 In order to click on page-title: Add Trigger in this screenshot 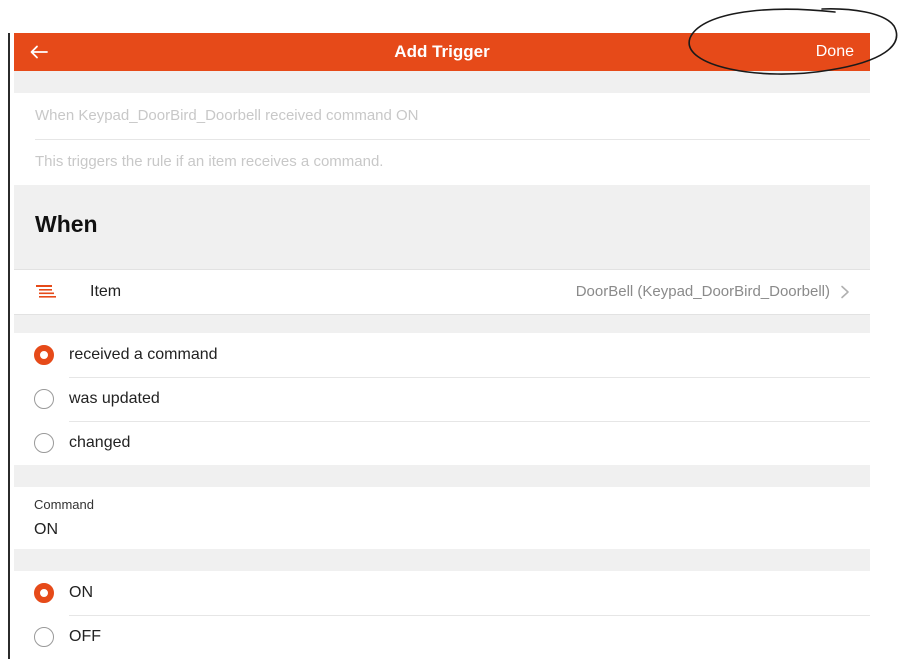, I will do `click(442, 51)`.